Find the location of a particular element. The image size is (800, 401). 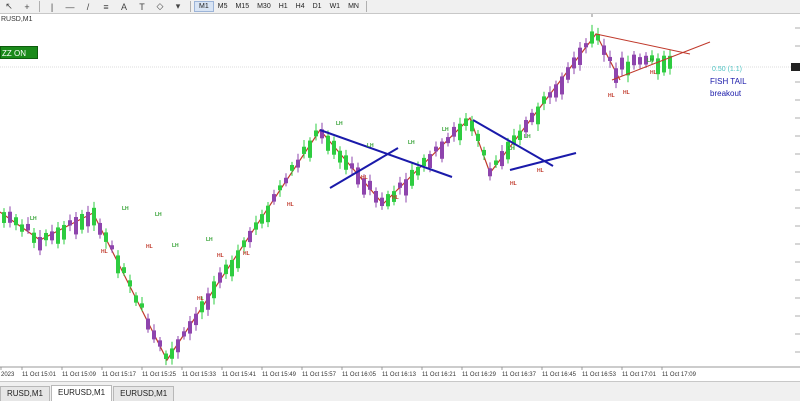

text-icon: A is located at coordinates (124, 6).